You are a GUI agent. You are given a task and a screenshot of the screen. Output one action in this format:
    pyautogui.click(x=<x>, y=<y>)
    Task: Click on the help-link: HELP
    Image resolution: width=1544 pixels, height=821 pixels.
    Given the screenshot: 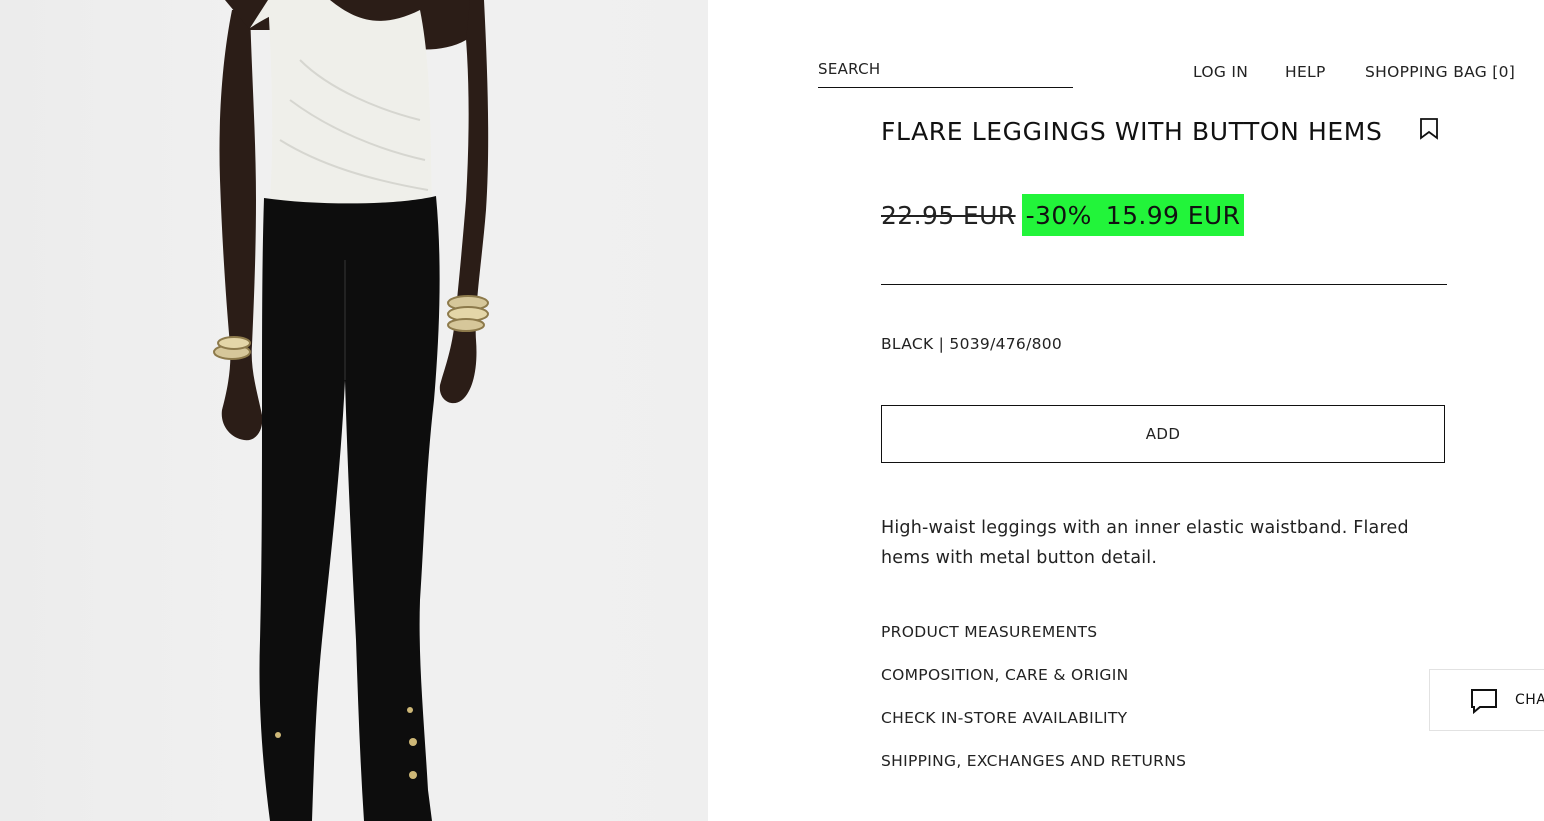 What is the action you would take?
    pyautogui.click(x=1305, y=72)
    